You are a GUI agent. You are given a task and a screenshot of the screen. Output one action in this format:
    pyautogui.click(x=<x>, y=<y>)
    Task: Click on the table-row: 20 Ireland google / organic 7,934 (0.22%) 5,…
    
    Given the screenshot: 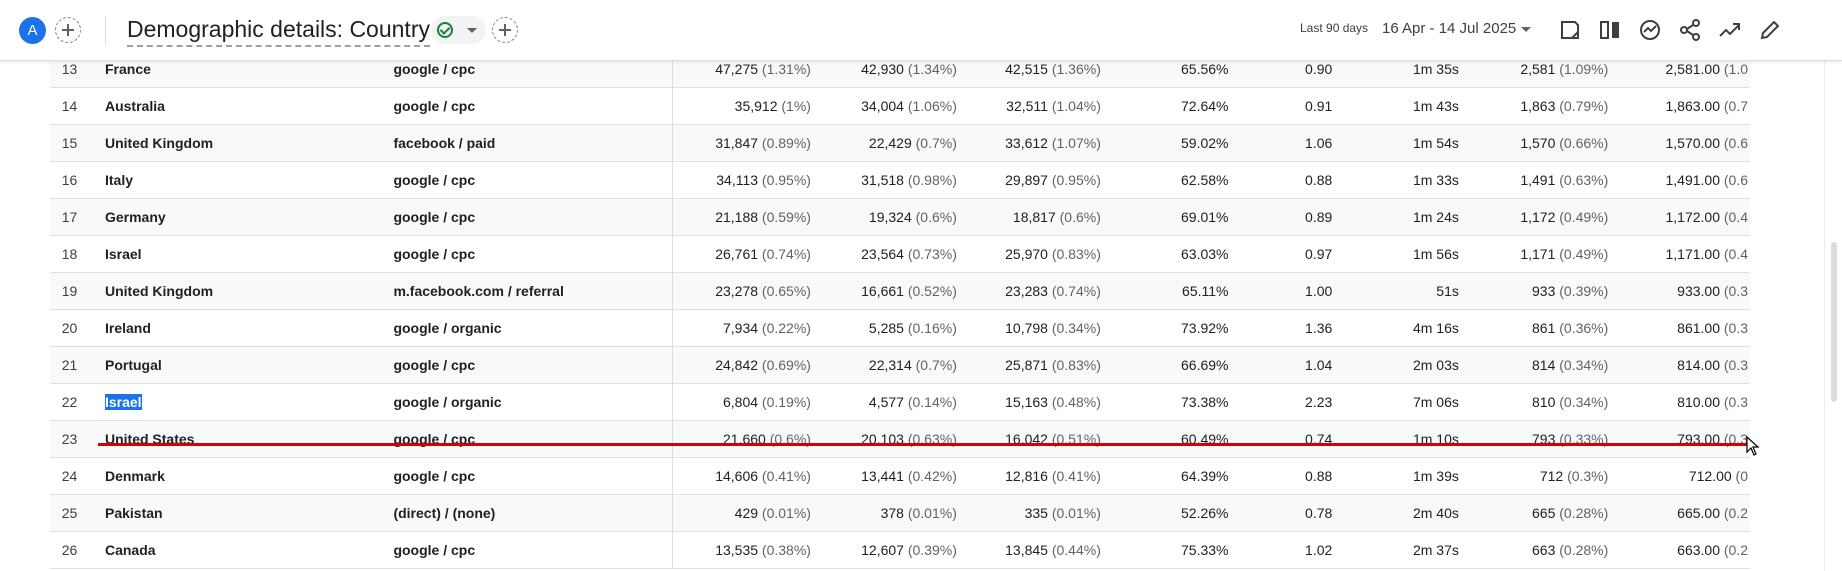 What is the action you would take?
    pyautogui.click(x=900, y=328)
    